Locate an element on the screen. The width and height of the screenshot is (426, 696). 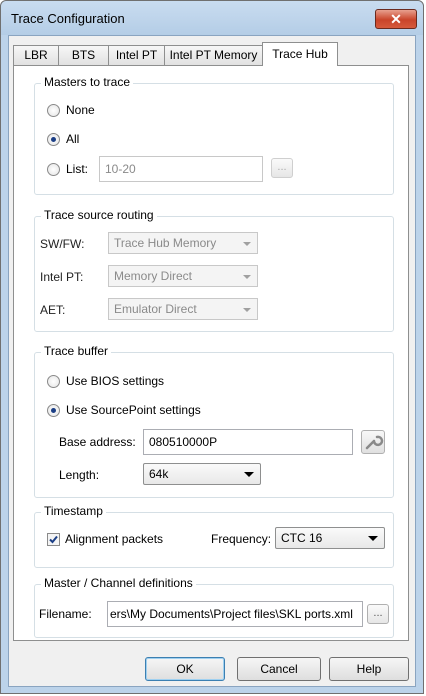
buffer-bios-radio is located at coordinates (53, 381).